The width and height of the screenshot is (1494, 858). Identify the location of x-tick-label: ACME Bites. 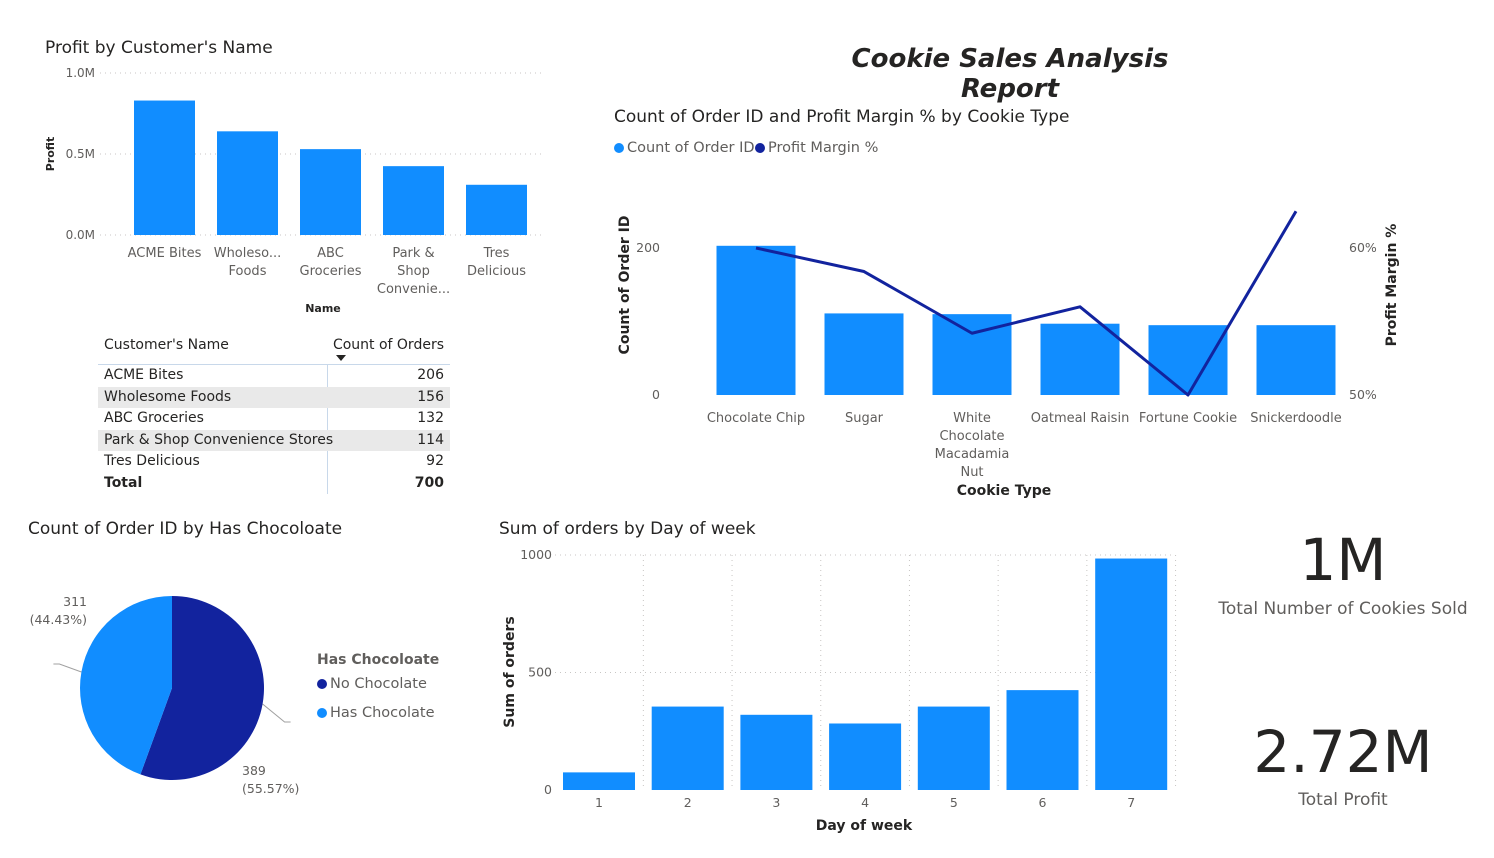
(165, 253).